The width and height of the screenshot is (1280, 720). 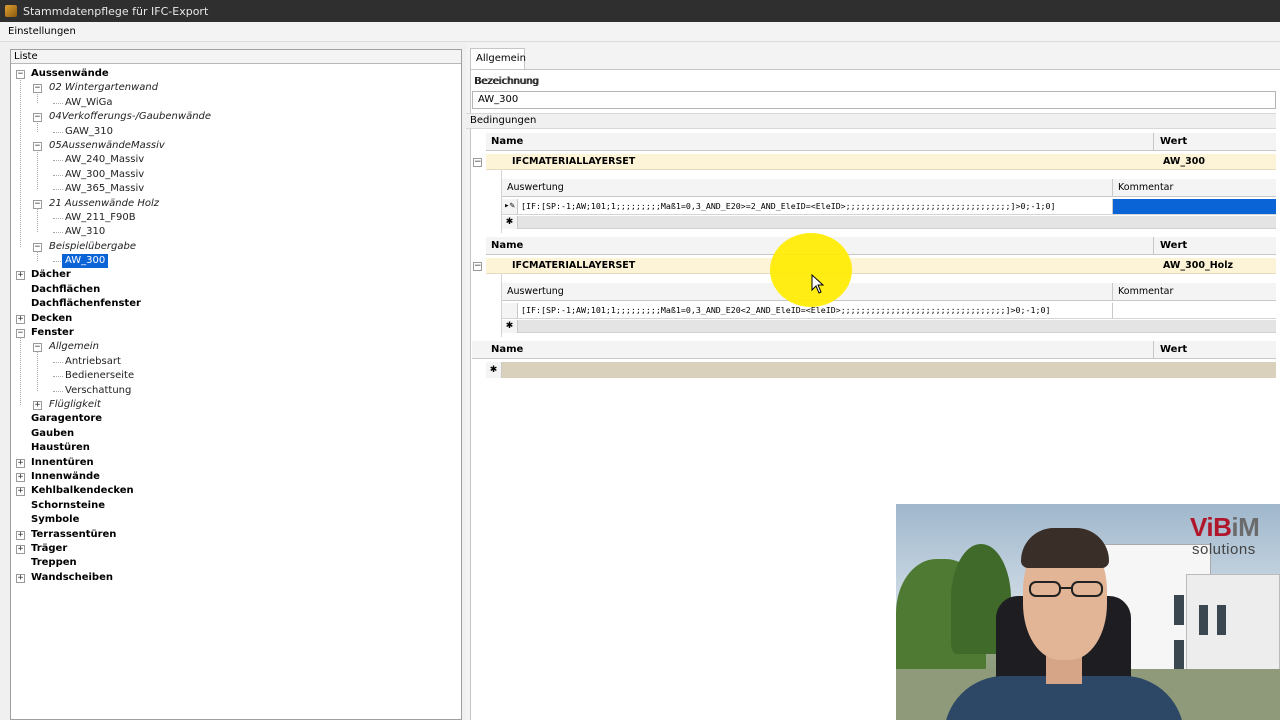 I want to click on menu-item-einstellungen: Einstellungen, so click(x=42, y=31).